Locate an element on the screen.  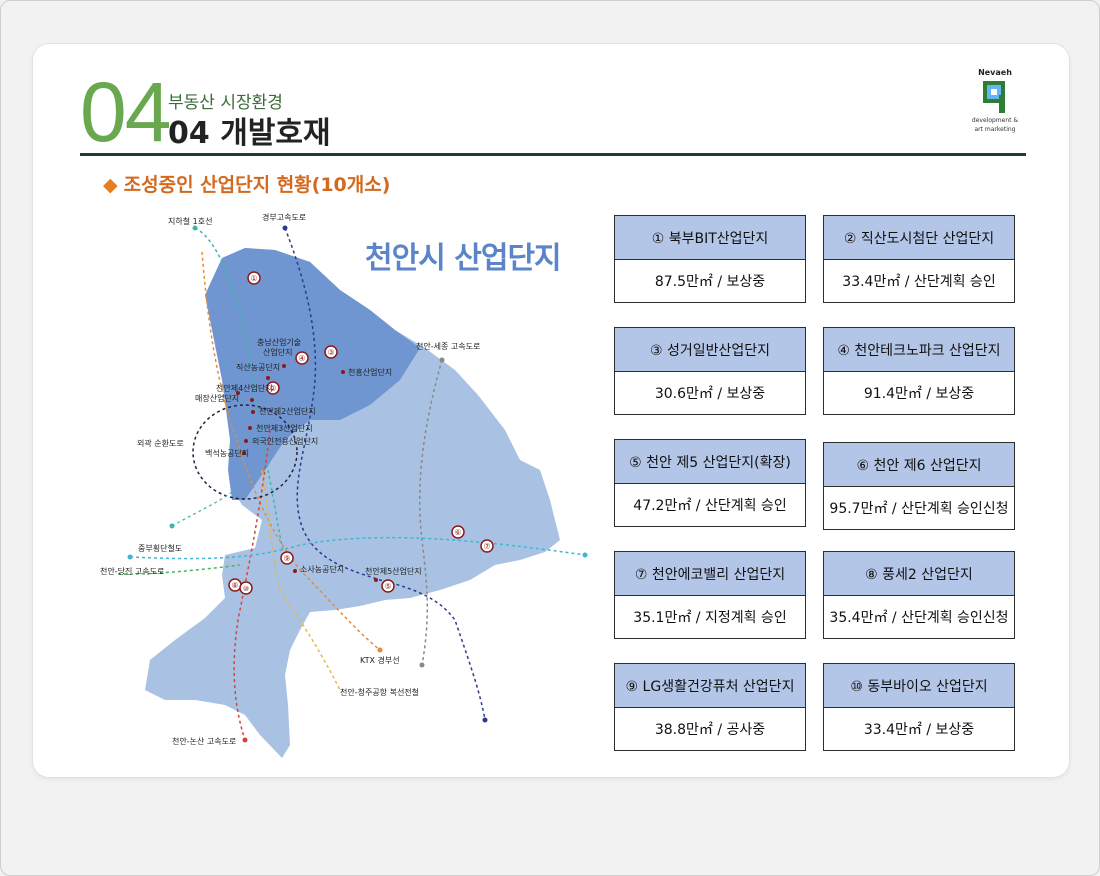
complex-name: ⑨ LG생활건강퓨처 산업단지 is located at coordinates (710, 686).